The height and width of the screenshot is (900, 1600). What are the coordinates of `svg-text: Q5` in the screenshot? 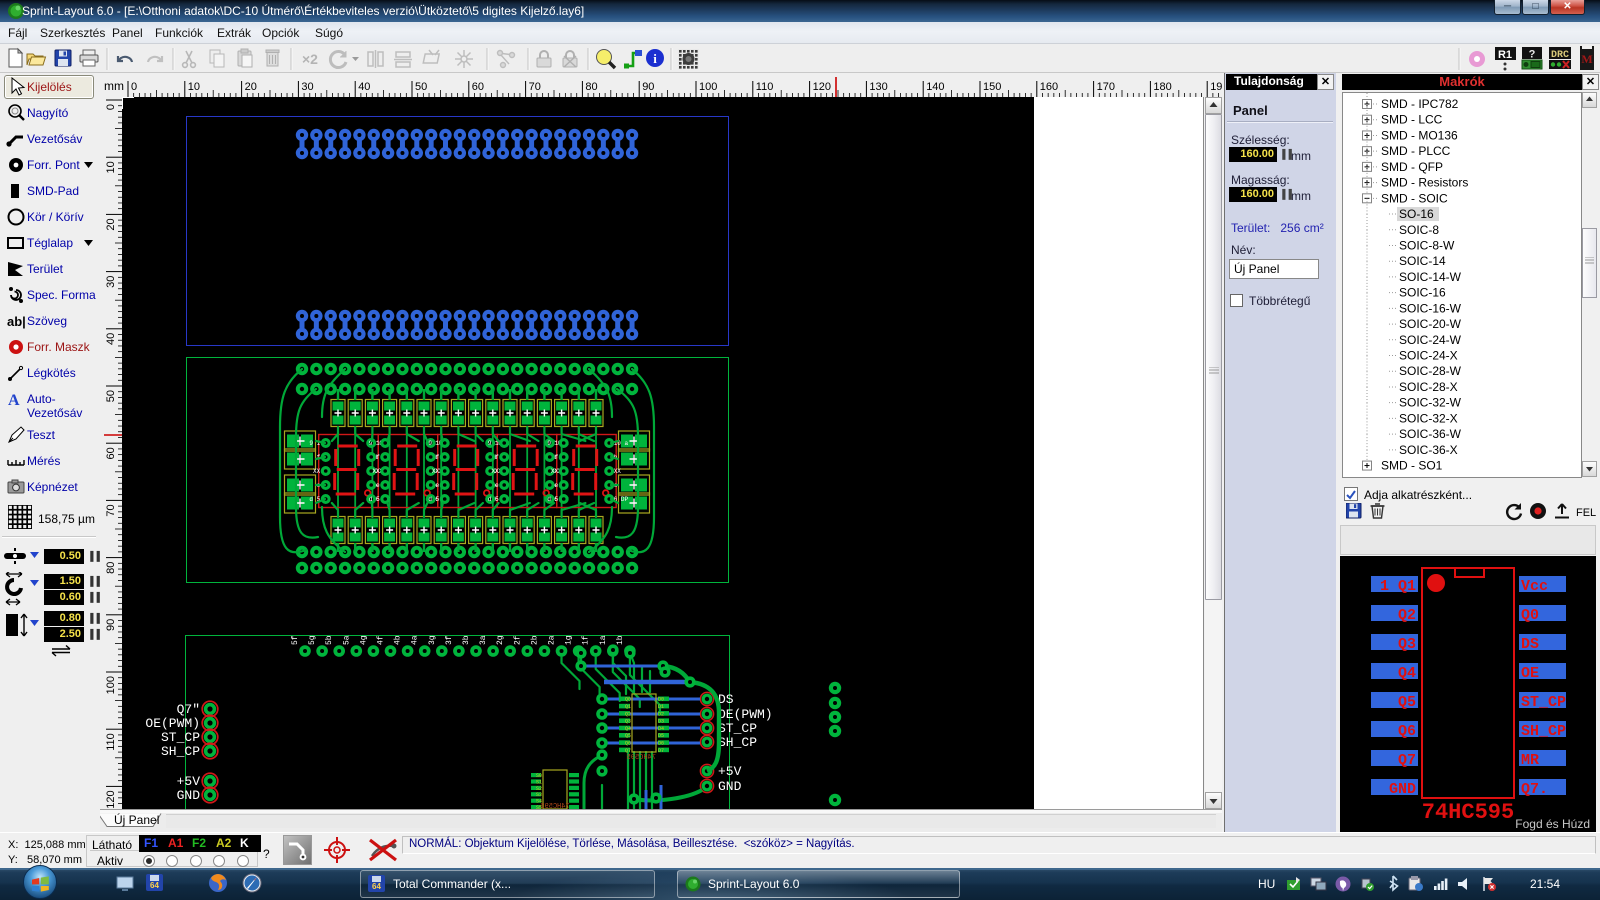 It's located at (628, 736).